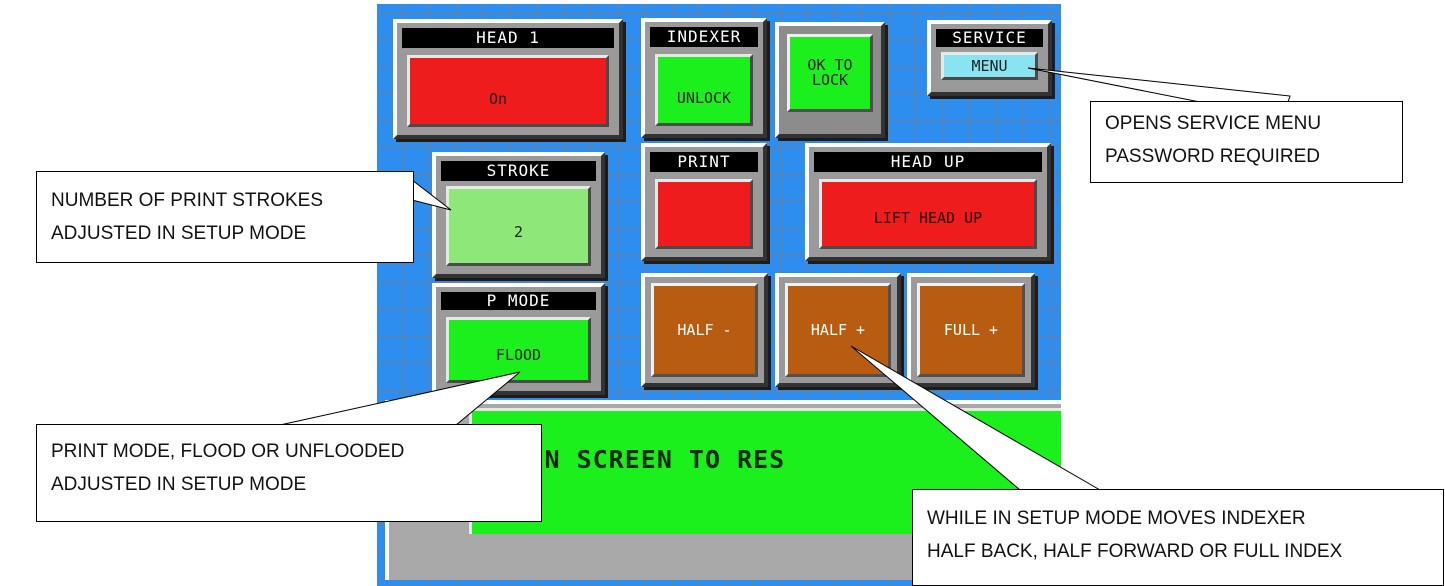 This screenshot has width=1445, height=586. Describe the element at coordinates (431, 194) in the screenshot. I see `stroke-callout-pointer` at that location.